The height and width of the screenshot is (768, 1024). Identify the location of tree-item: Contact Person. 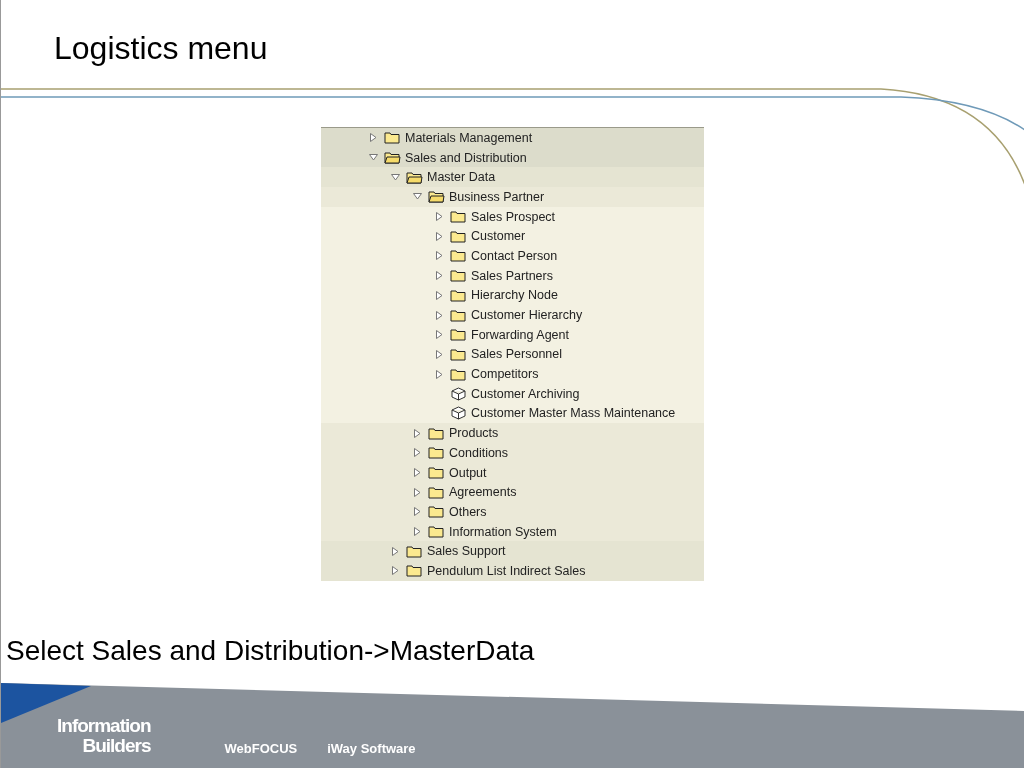
(514, 255).